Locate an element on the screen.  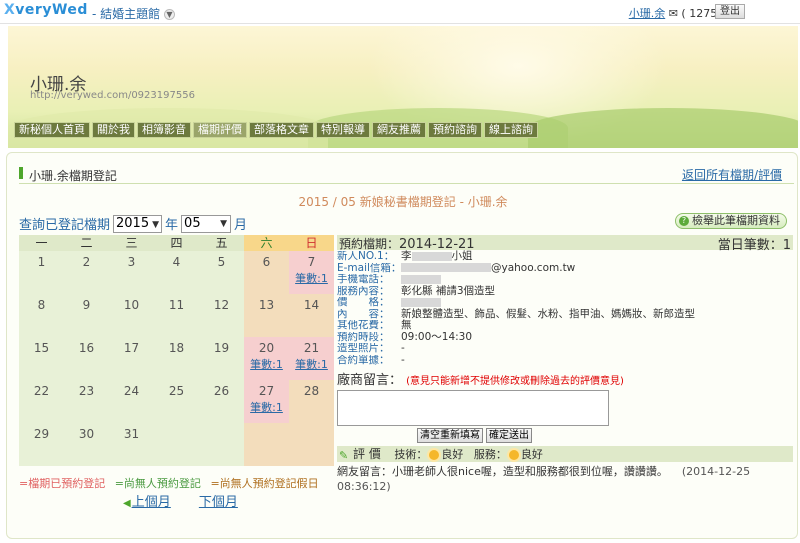
day-number: 11 is located at coordinates (176, 305).